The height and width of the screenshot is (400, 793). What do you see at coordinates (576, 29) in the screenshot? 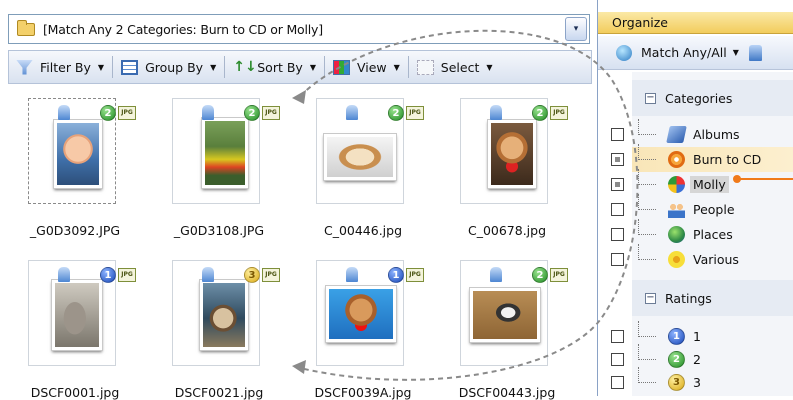
I see `address-dropdown-button: ▾` at bounding box center [576, 29].